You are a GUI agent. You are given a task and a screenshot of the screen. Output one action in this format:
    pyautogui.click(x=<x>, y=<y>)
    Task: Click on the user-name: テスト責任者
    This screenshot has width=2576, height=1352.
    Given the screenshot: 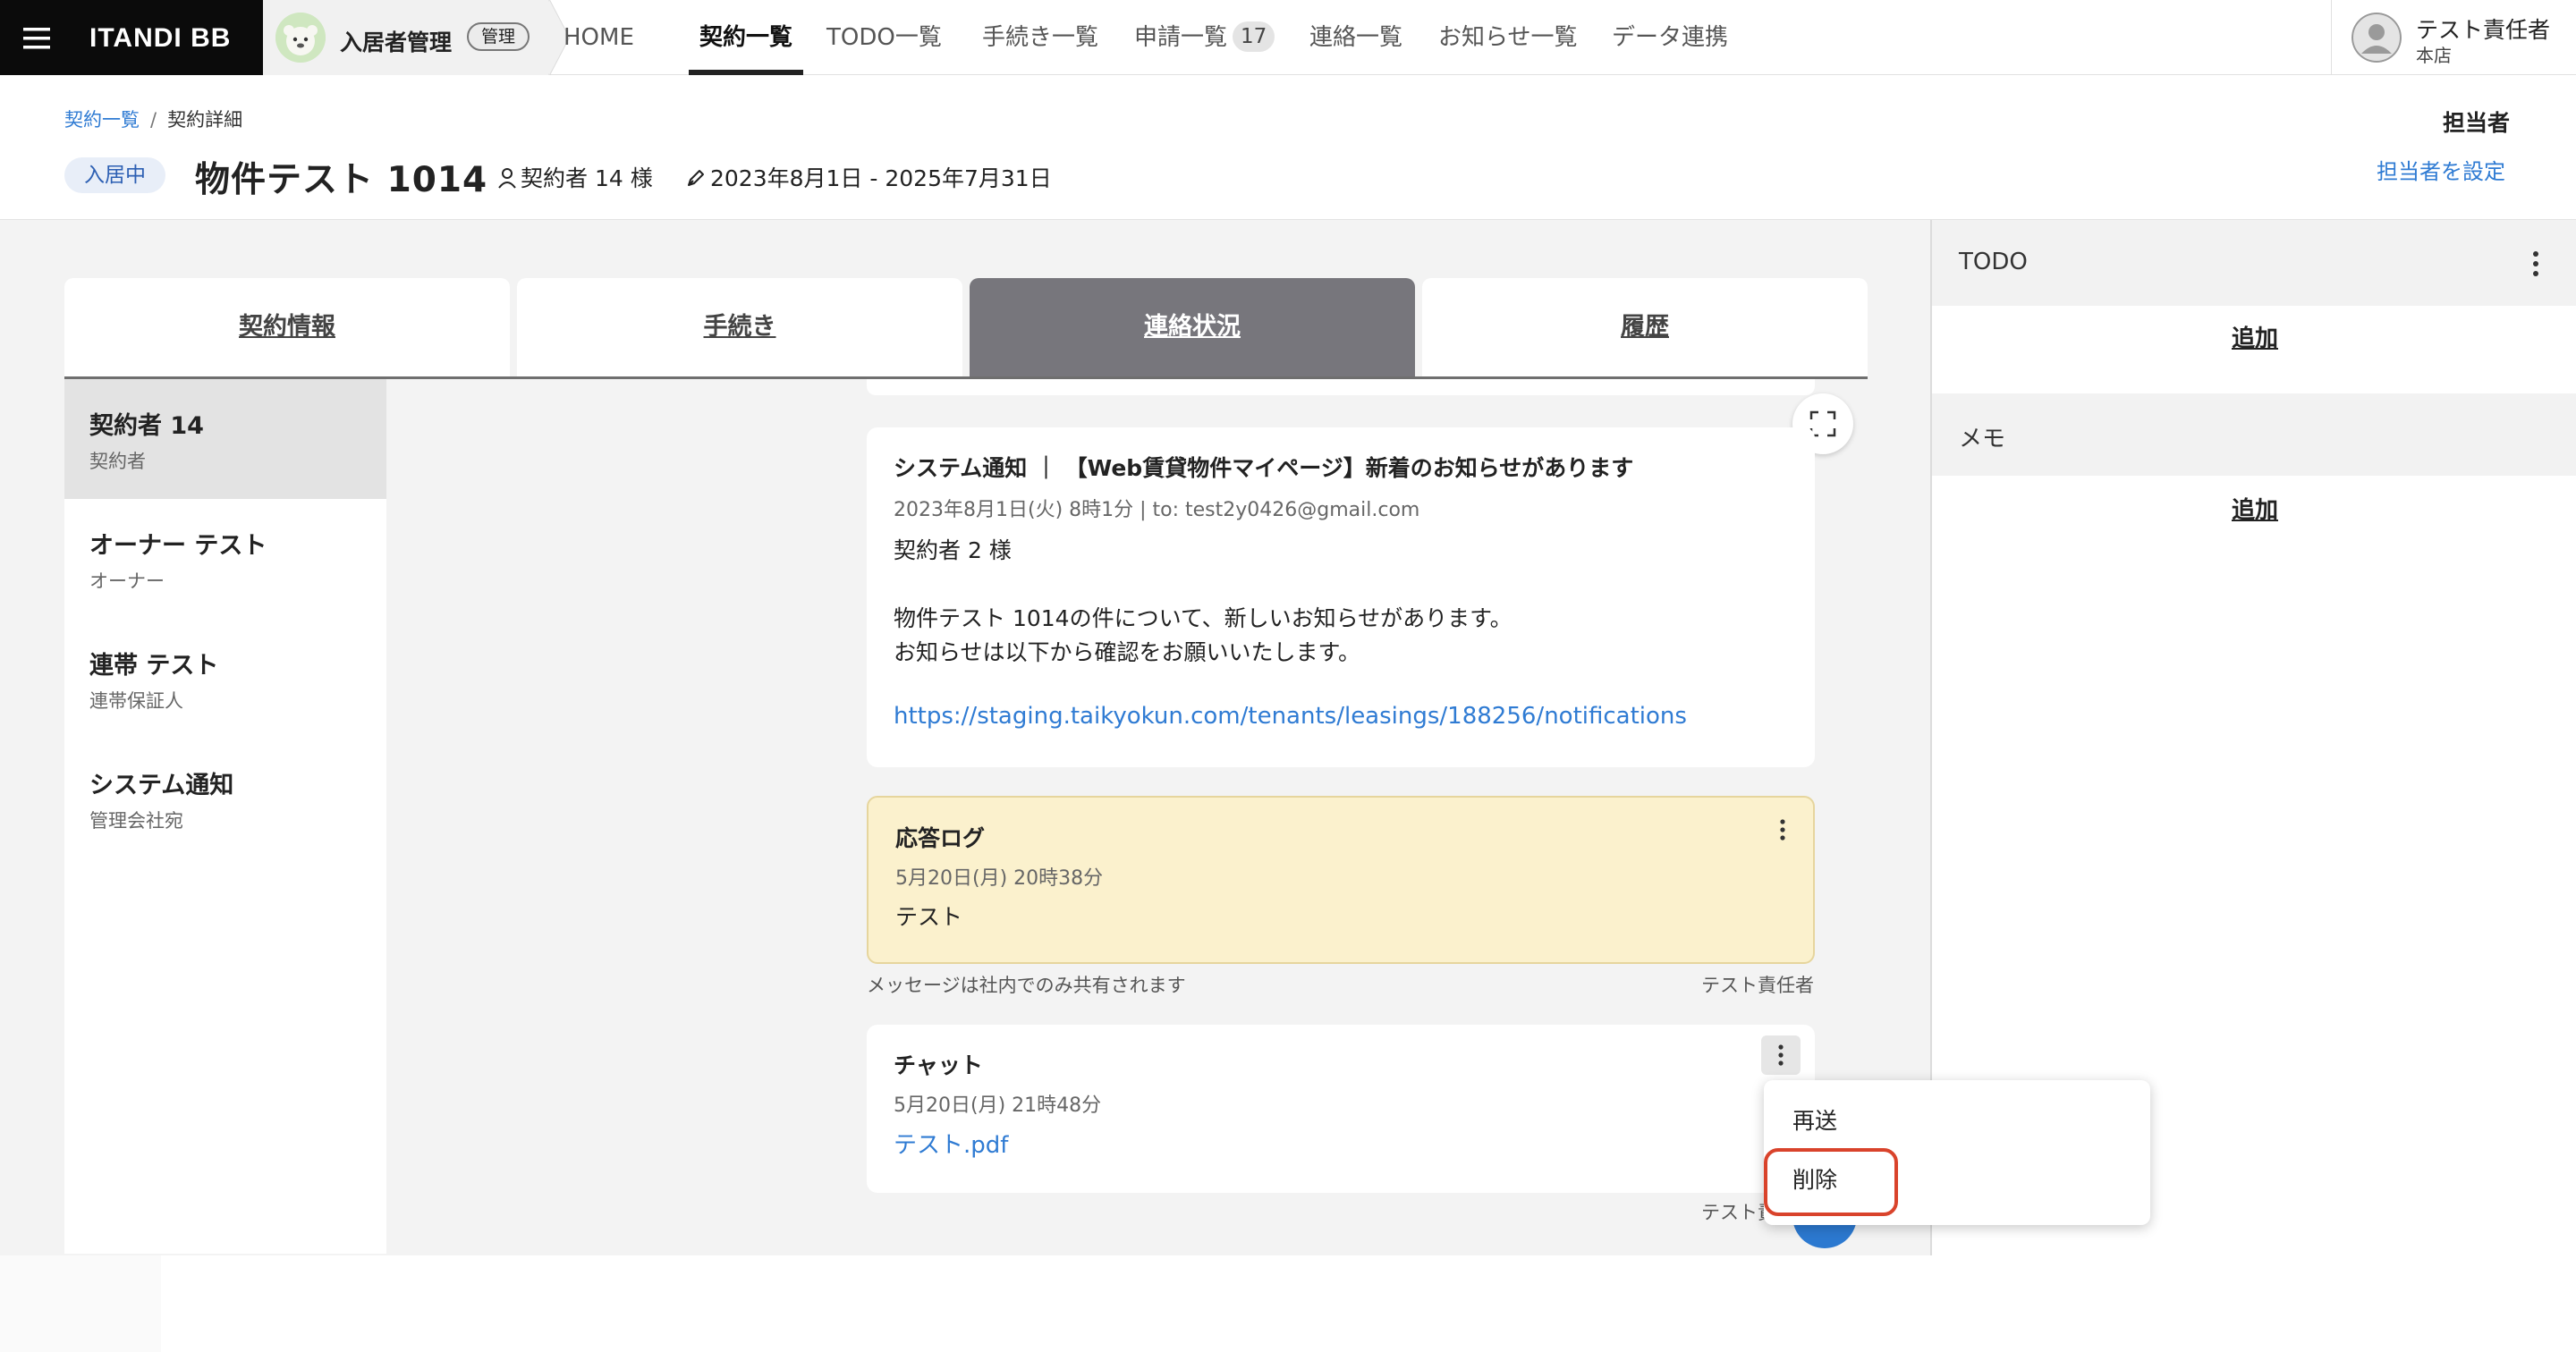 What is the action you would take?
    pyautogui.click(x=2483, y=30)
    